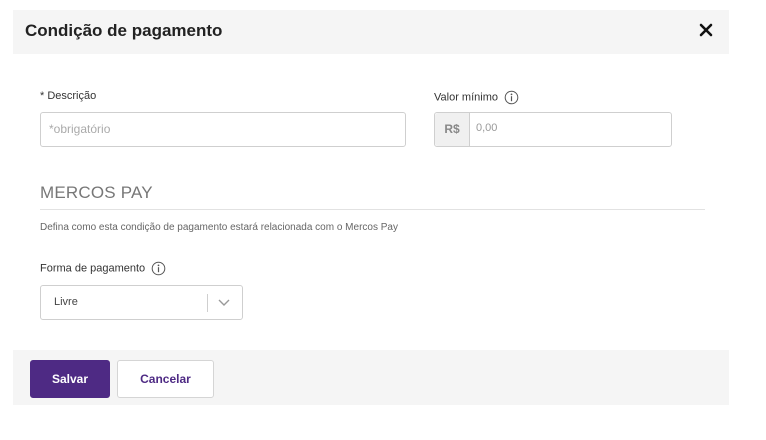 This screenshot has width=766, height=440. What do you see at coordinates (223, 129) in the screenshot?
I see `descricao-input: *obrigatório` at bounding box center [223, 129].